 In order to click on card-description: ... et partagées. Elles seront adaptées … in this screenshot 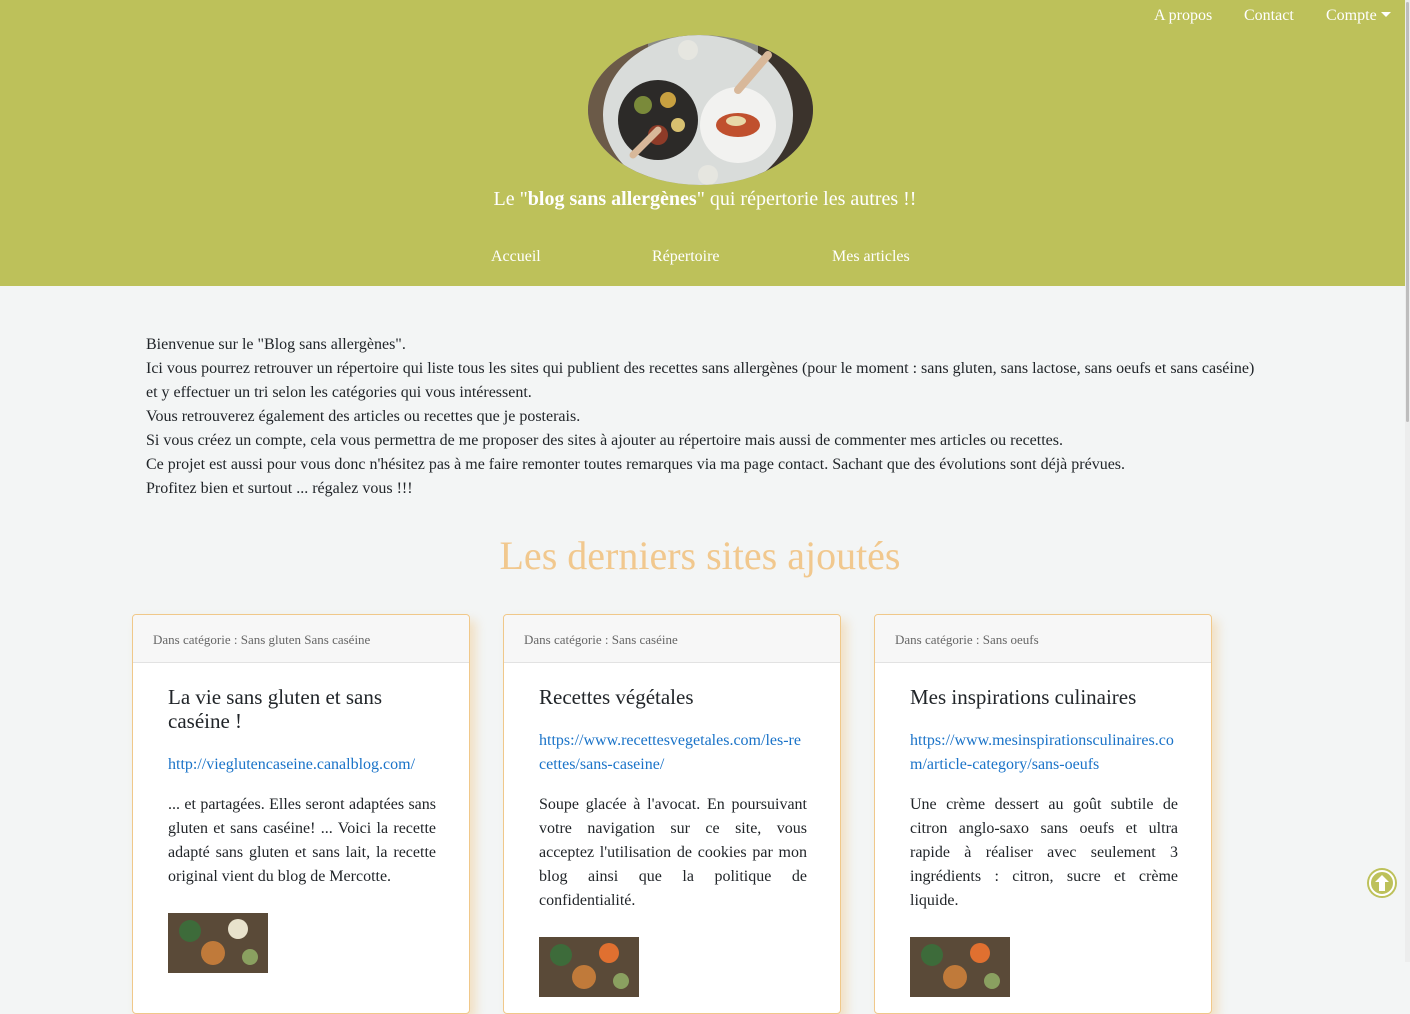, I will do `click(302, 840)`.